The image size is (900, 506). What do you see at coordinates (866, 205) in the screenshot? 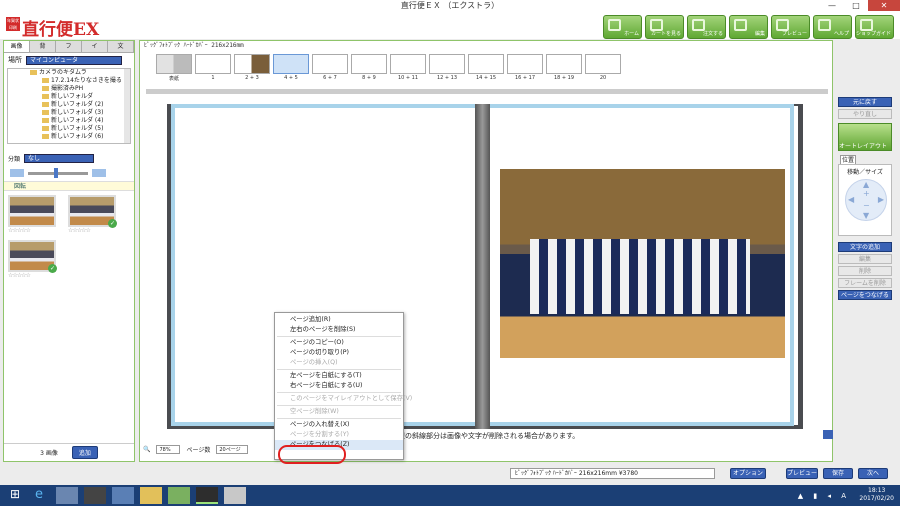
I see `zoom-out-icon: −` at bounding box center [866, 205].